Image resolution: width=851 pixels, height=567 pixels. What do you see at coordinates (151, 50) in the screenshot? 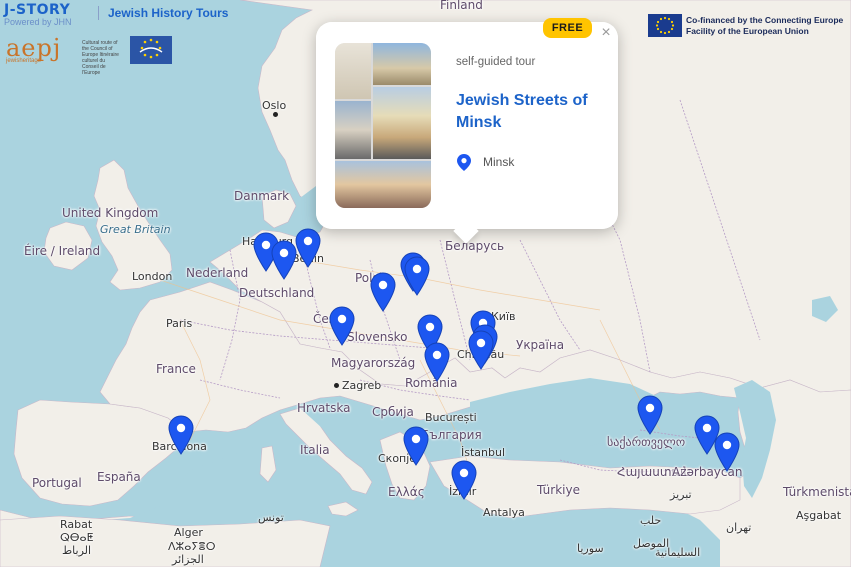
I see `council-of-europe-logo` at bounding box center [151, 50].